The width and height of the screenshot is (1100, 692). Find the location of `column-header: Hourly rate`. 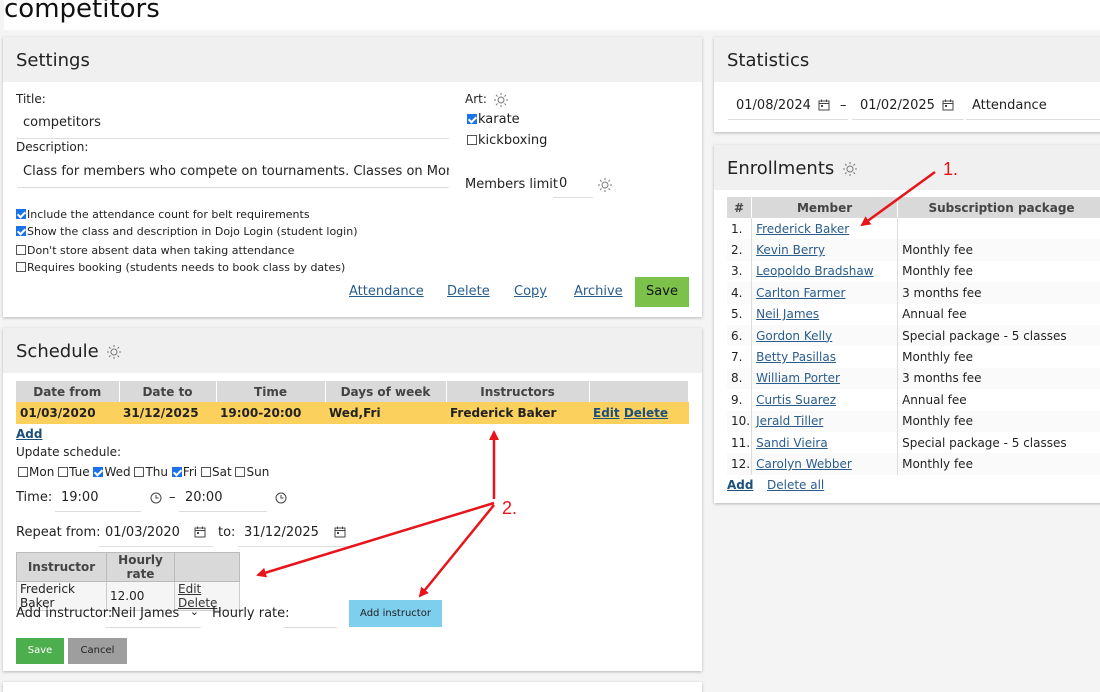

column-header: Hourly rate is located at coordinates (140, 567).